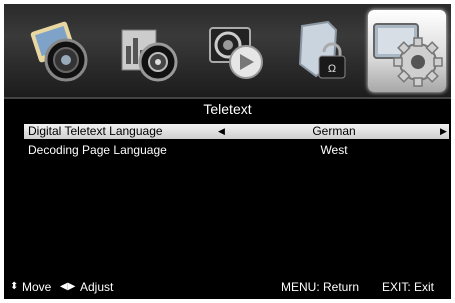 This screenshot has width=455, height=303. Describe the element at coordinates (227, 287) in the screenshot. I see `footer-hints: ⬍ Move ◀▶ Adjust MENU: Return EXIT: Exit` at that location.